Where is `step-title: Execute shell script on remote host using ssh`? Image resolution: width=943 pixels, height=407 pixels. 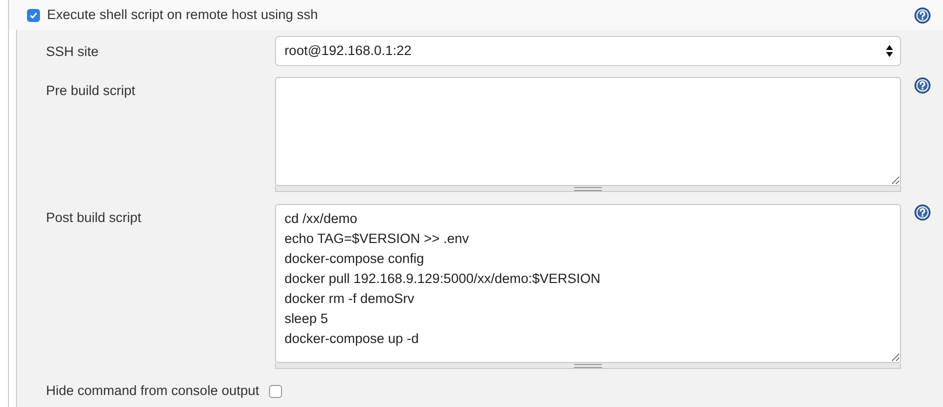
step-title: Execute shell script on remote host using ssh is located at coordinates (182, 15).